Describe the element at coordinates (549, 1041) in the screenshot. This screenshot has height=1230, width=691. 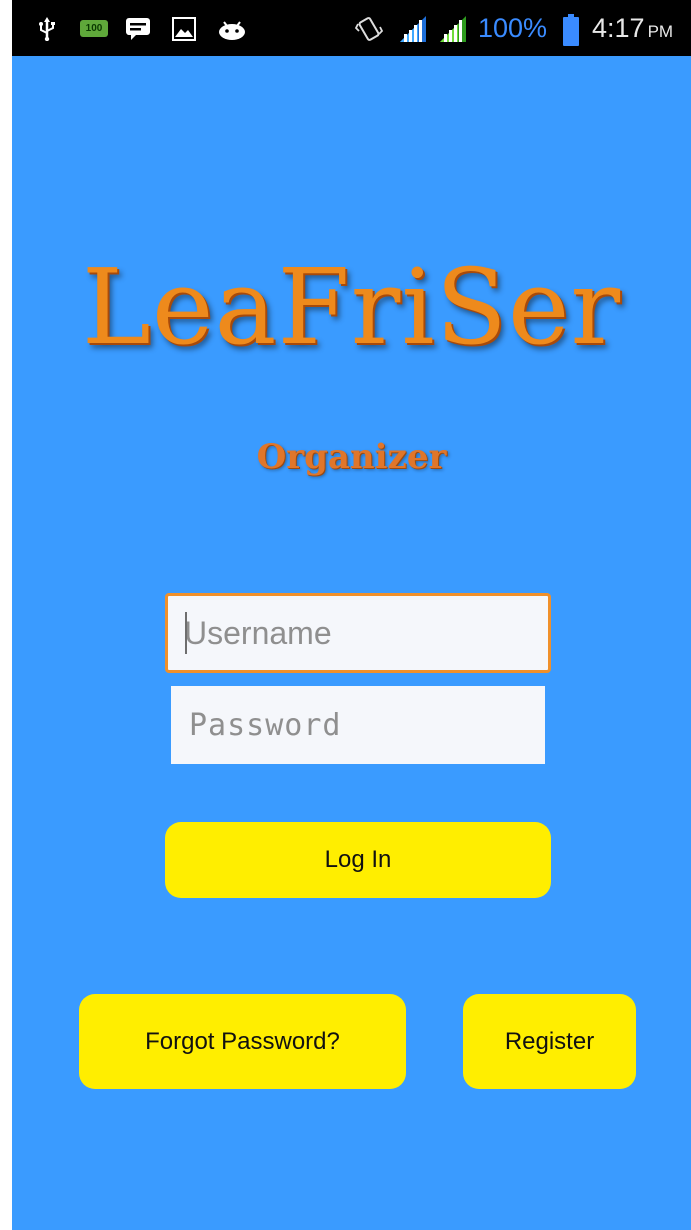
I see `register-button: Register` at that location.